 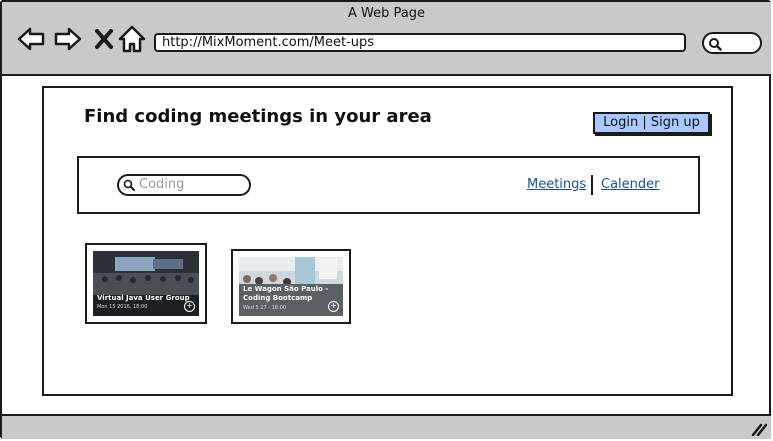 I want to click on search-nav-bar: Coding Meetings Calender, so click(x=388, y=185).